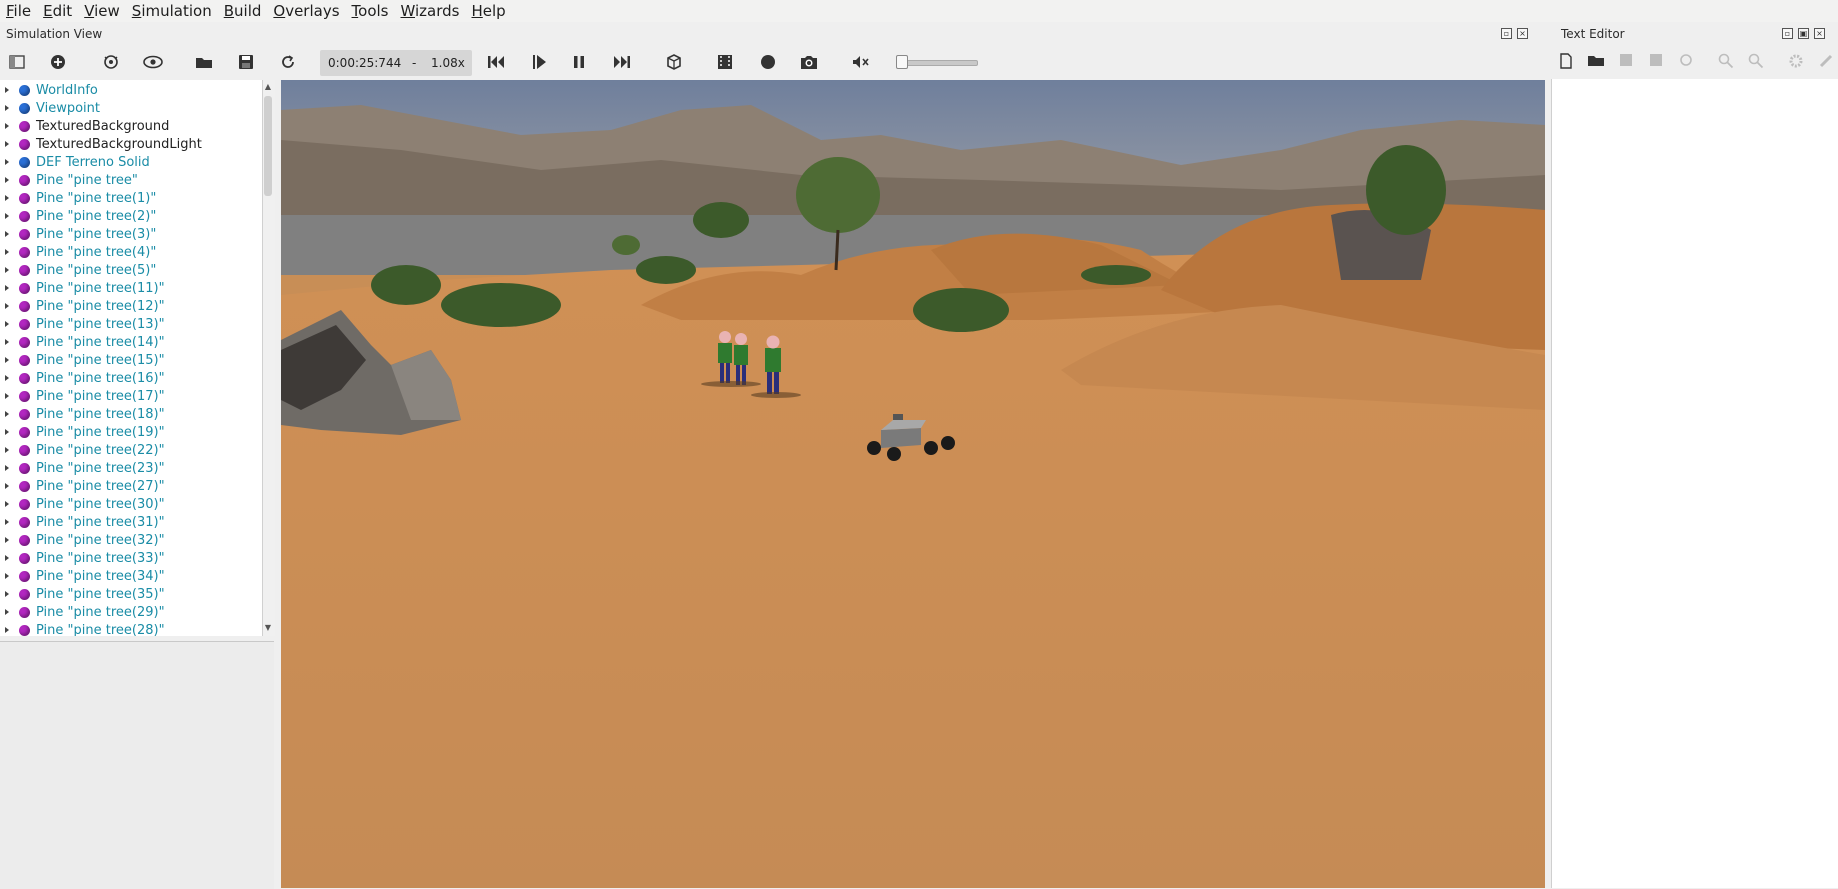  I want to click on eye-icon, so click(153, 62).